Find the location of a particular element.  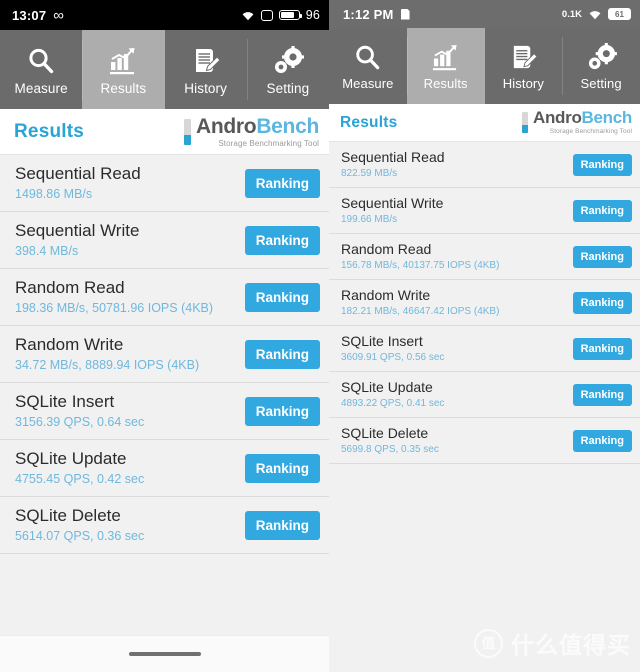

tab-setting-label: Setting is located at coordinates (601, 83).